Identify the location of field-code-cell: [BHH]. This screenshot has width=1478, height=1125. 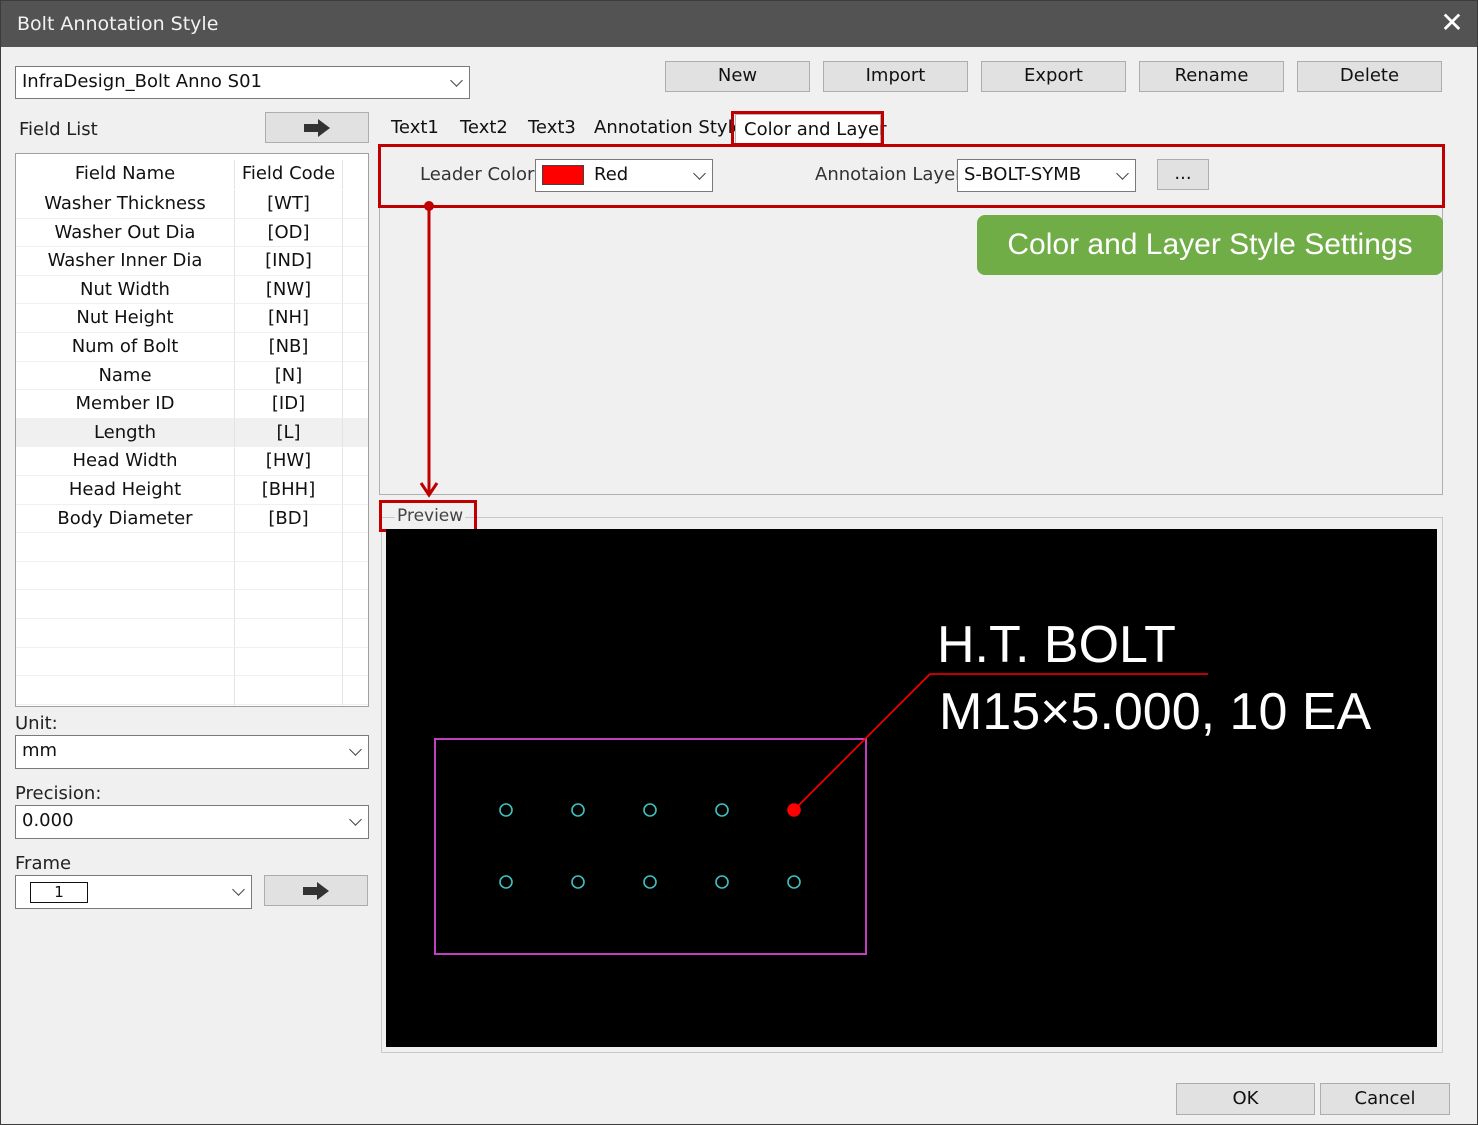
(289, 490).